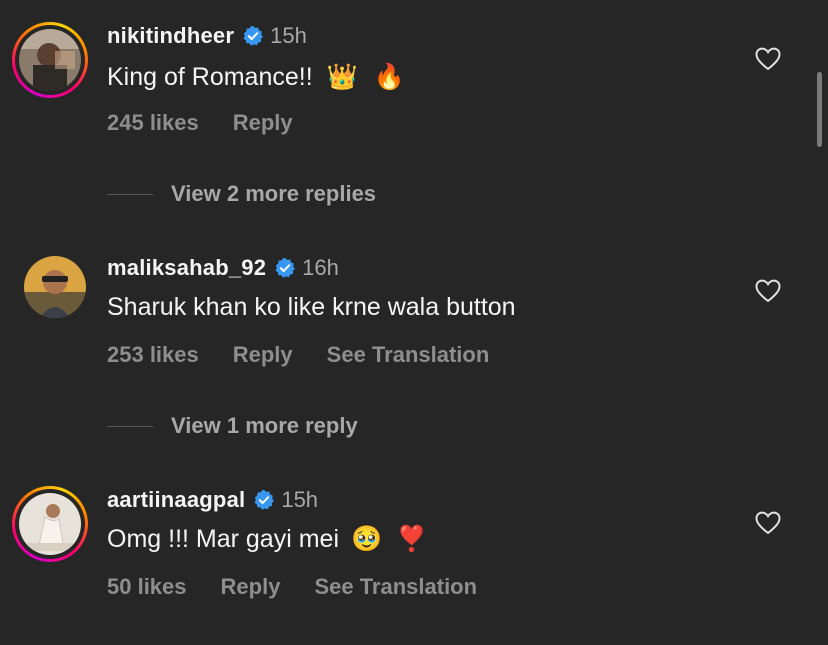 The width and height of the screenshot is (828, 645). What do you see at coordinates (367, 538) in the screenshot?
I see `pleading-face-emoji-icon: 🥹` at bounding box center [367, 538].